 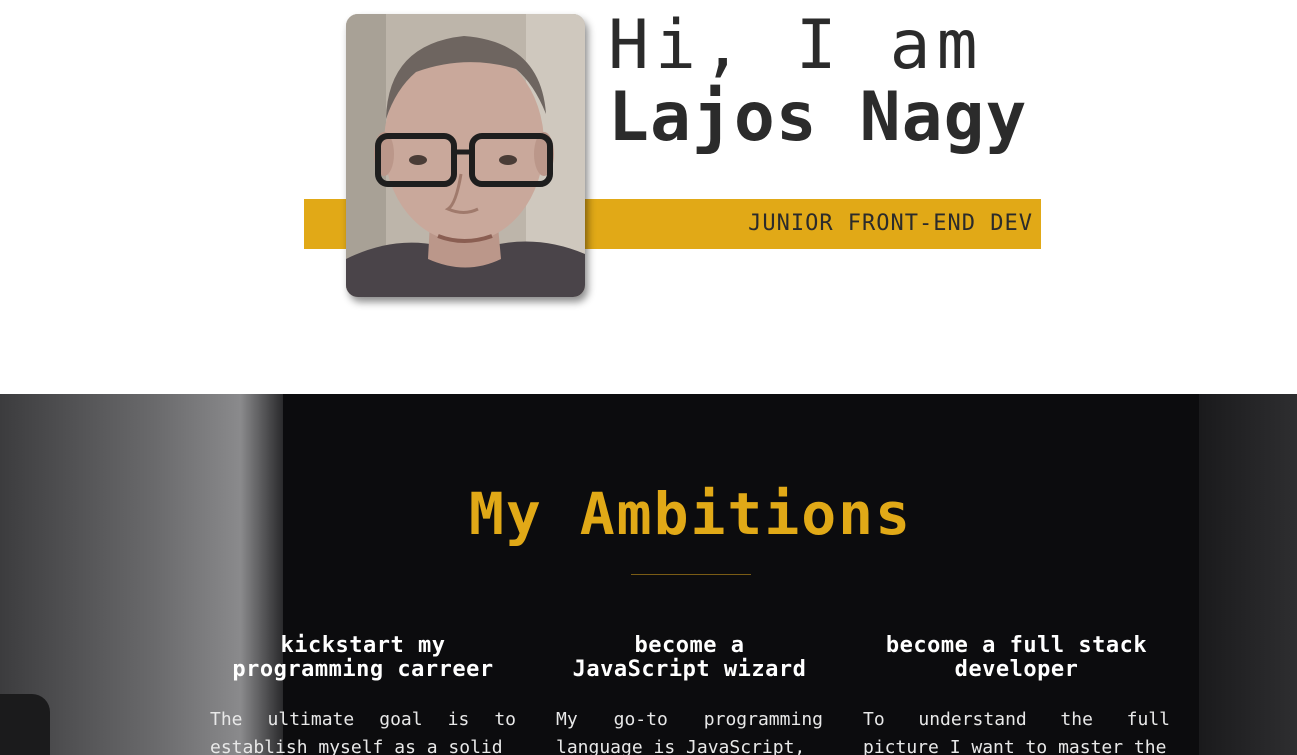 I want to click on background-object, so click(x=25, y=724).